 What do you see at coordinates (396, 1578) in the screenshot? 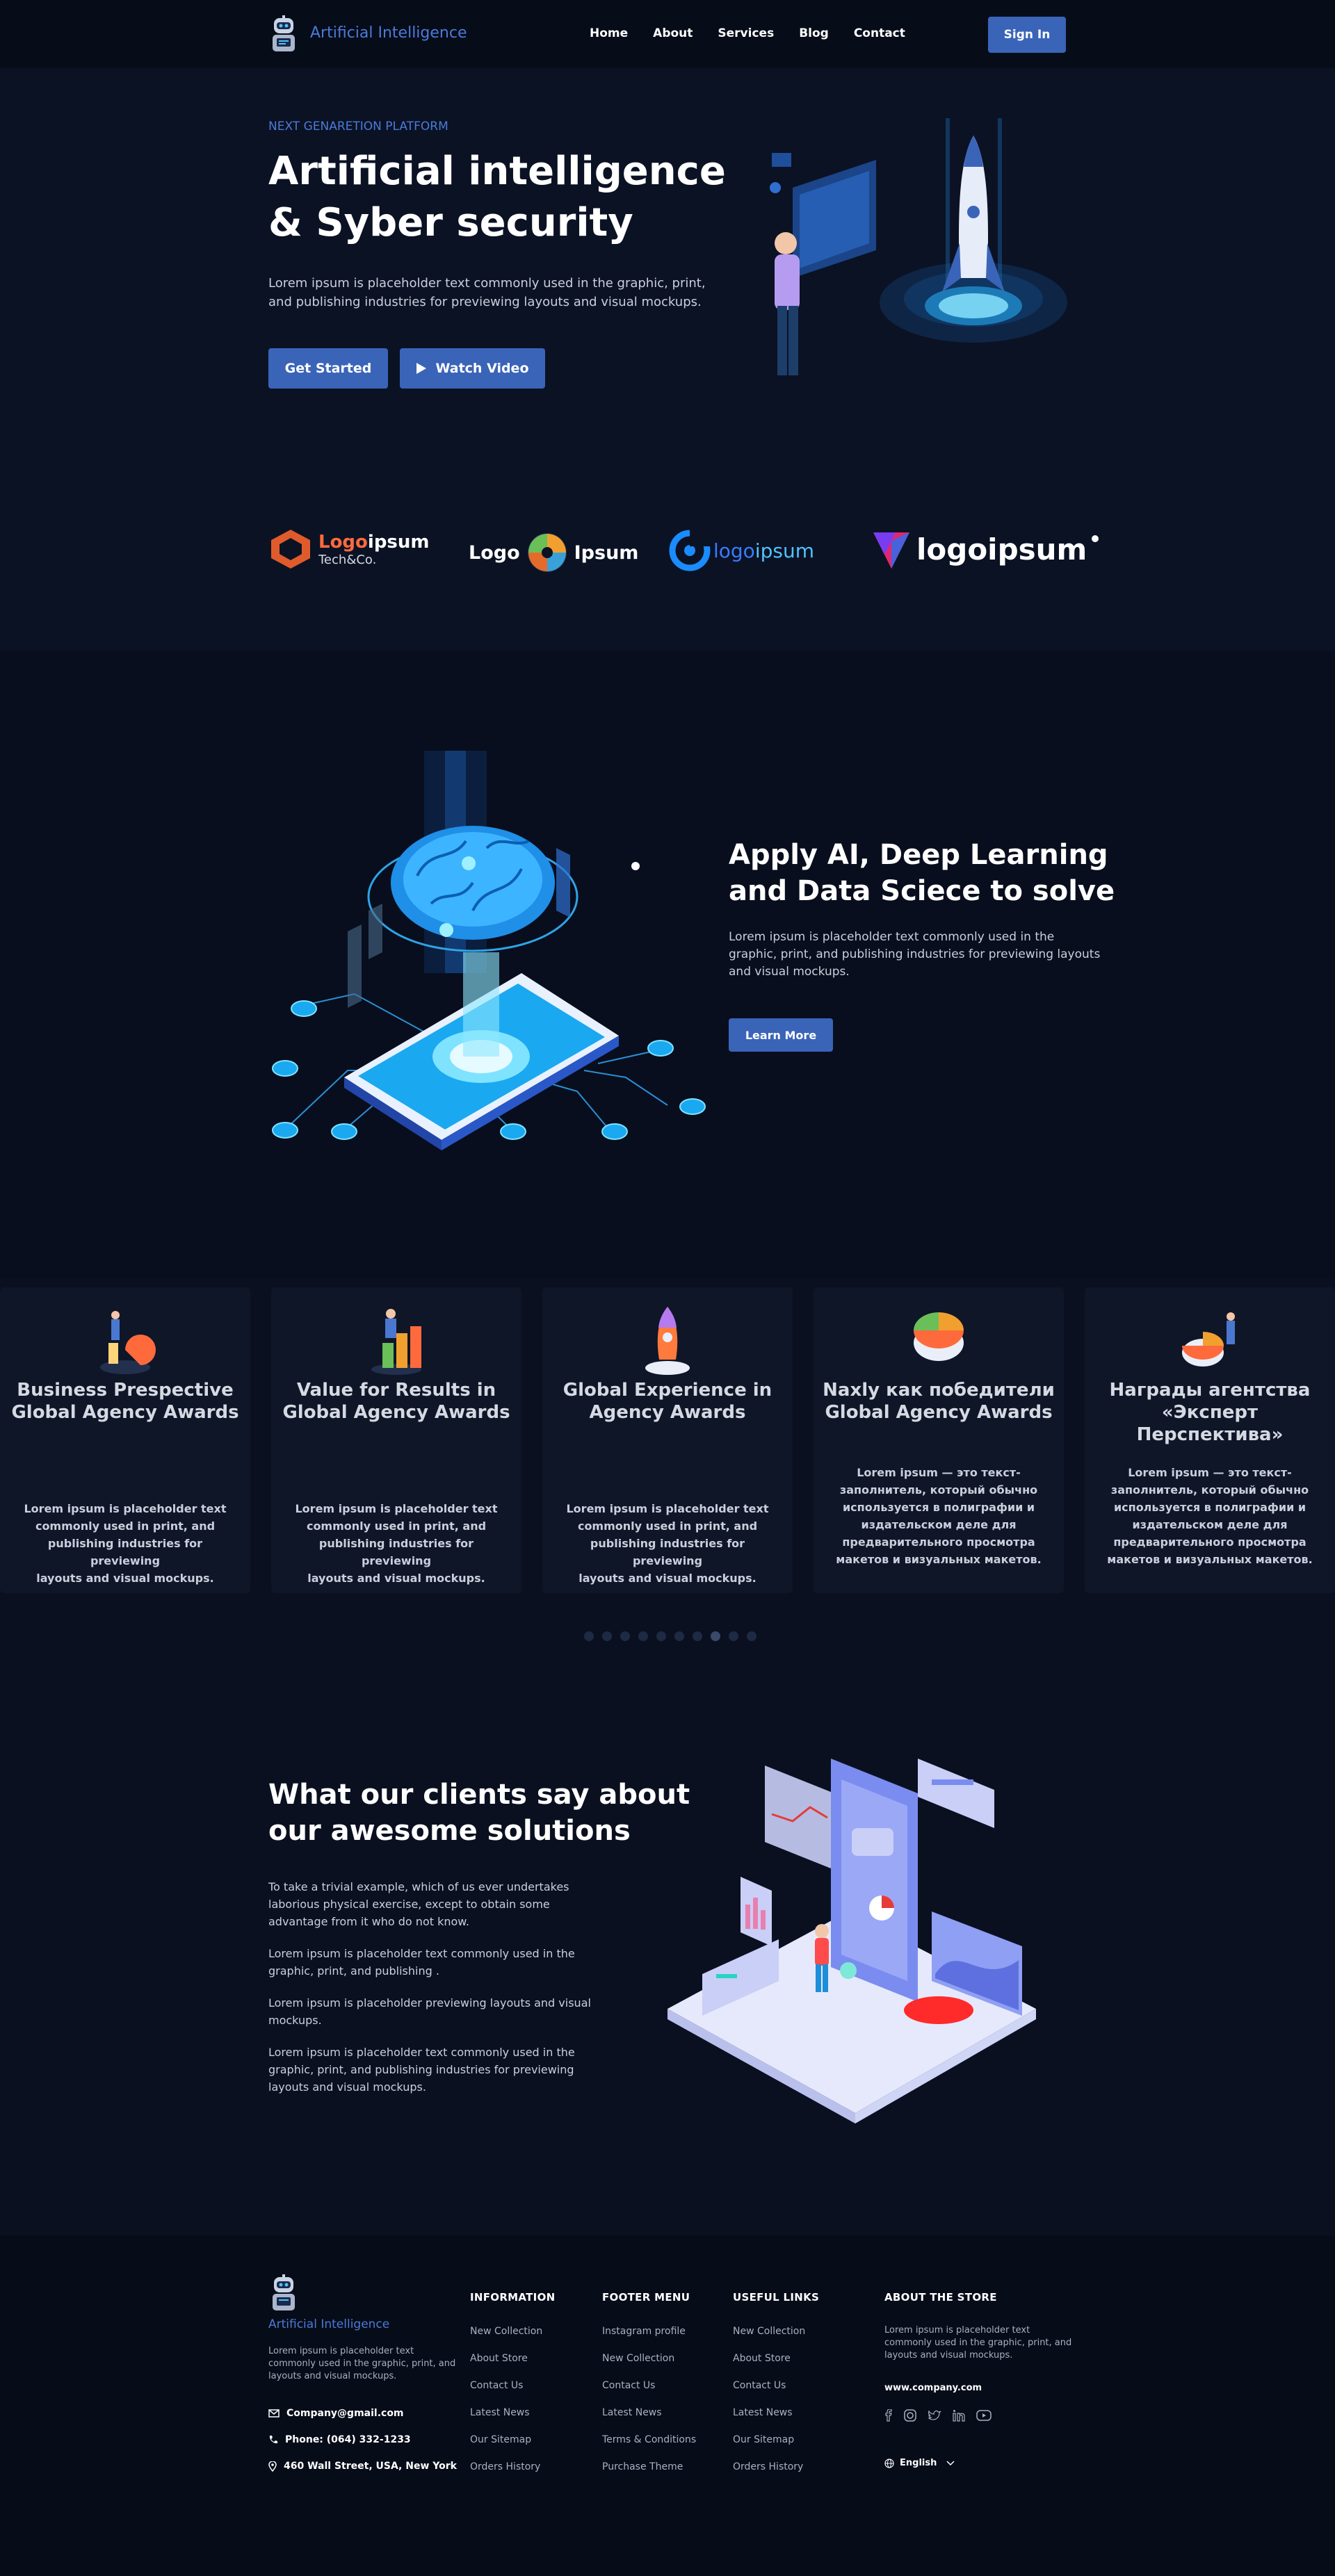
I see `card-text-line: layouts and visual mockups.` at bounding box center [396, 1578].